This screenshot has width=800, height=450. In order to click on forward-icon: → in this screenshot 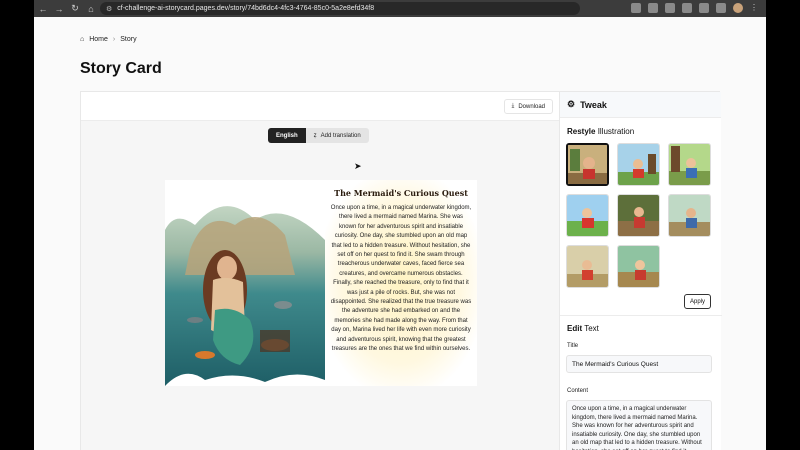, I will do `click(59, 9)`.